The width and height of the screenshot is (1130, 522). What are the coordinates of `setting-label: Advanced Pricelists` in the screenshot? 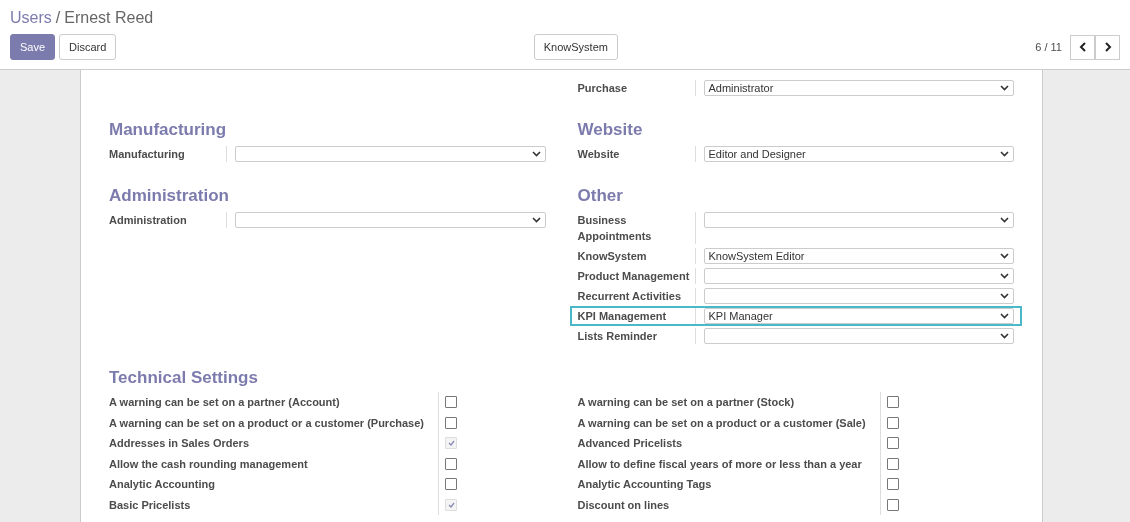 It's located at (630, 443).